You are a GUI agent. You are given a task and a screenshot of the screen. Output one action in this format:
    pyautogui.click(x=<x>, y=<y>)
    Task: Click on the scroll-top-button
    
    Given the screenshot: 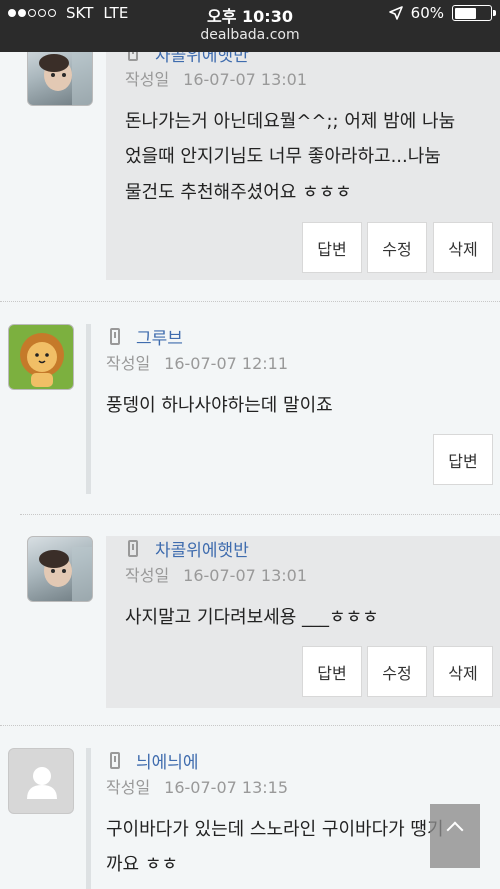 What is the action you would take?
    pyautogui.click(x=455, y=836)
    